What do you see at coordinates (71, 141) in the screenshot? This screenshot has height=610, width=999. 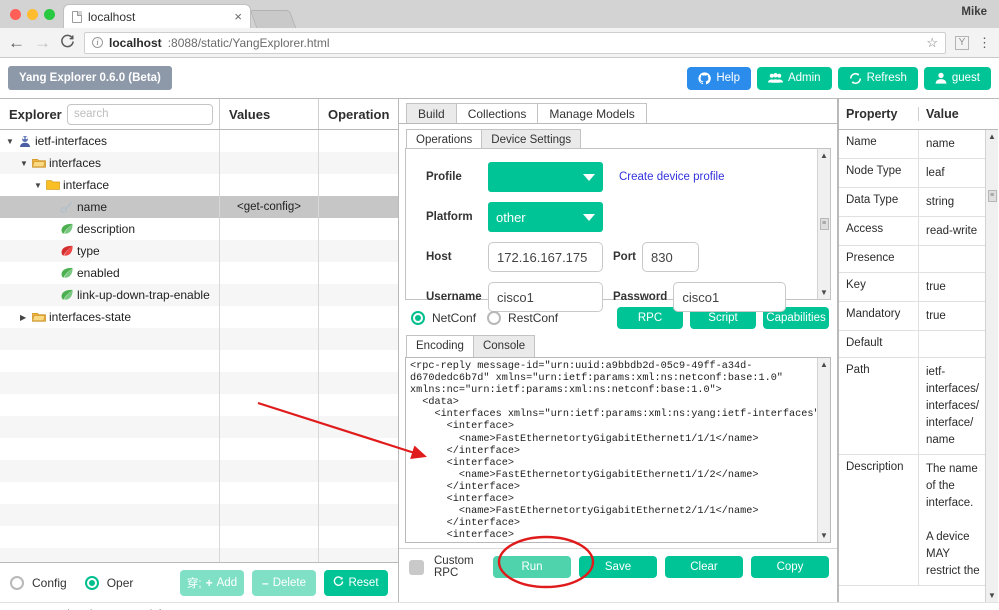 I see `tree-node-label: ietf-interfaces` at bounding box center [71, 141].